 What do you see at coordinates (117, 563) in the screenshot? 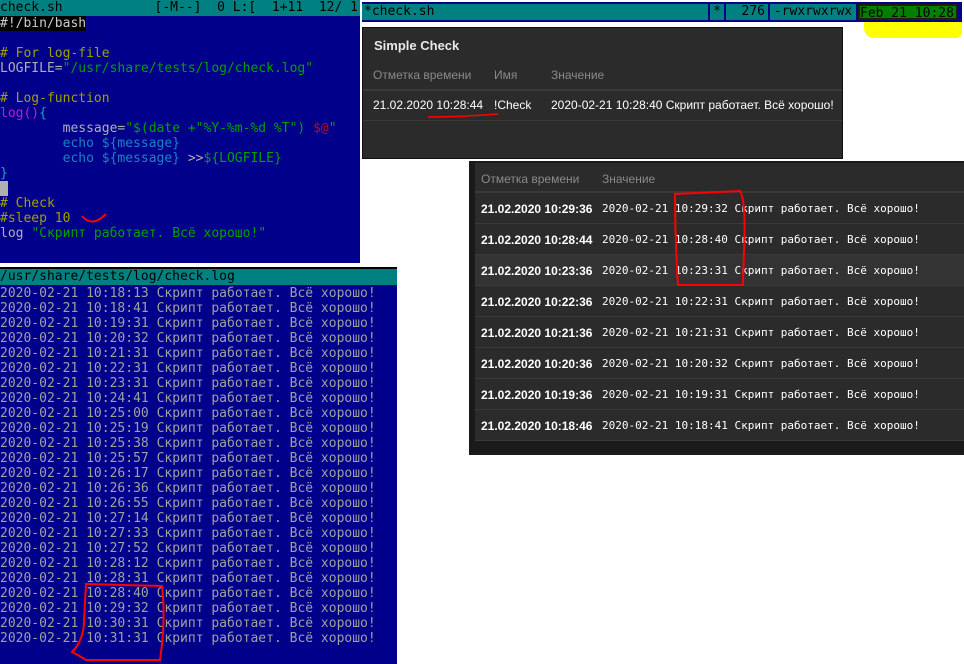
I see `log-time: 10:28:12` at bounding box center [117, 563].